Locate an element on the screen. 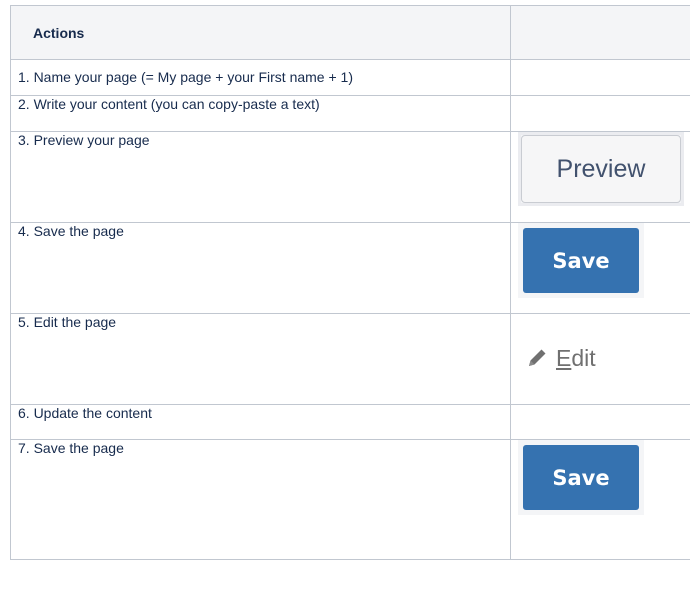  table-header-row: Actions is located at coordinates (350, 32).